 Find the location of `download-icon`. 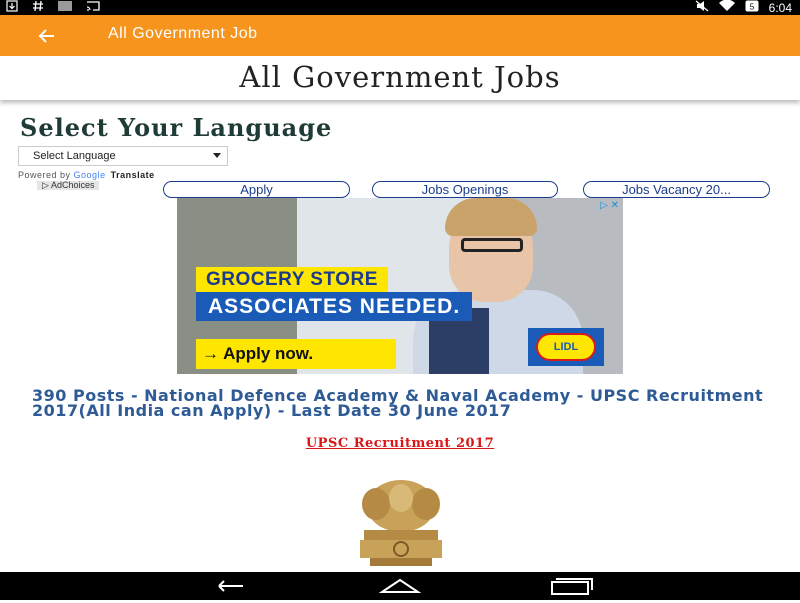

download-icon is located at coordinates (12, 7).